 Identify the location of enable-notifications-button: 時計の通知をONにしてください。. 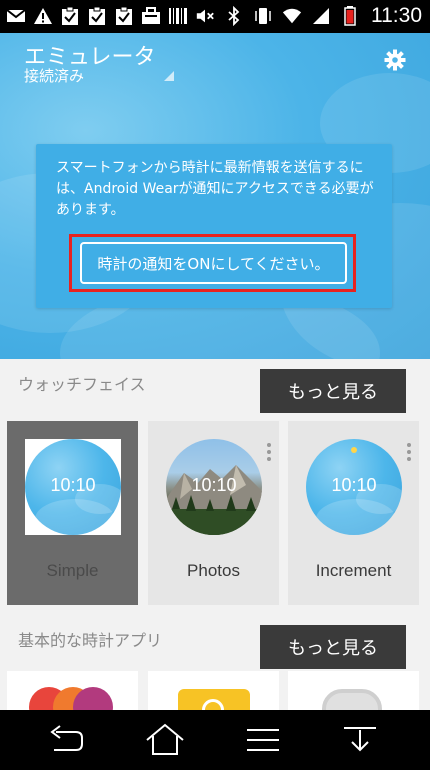
(213, 263).